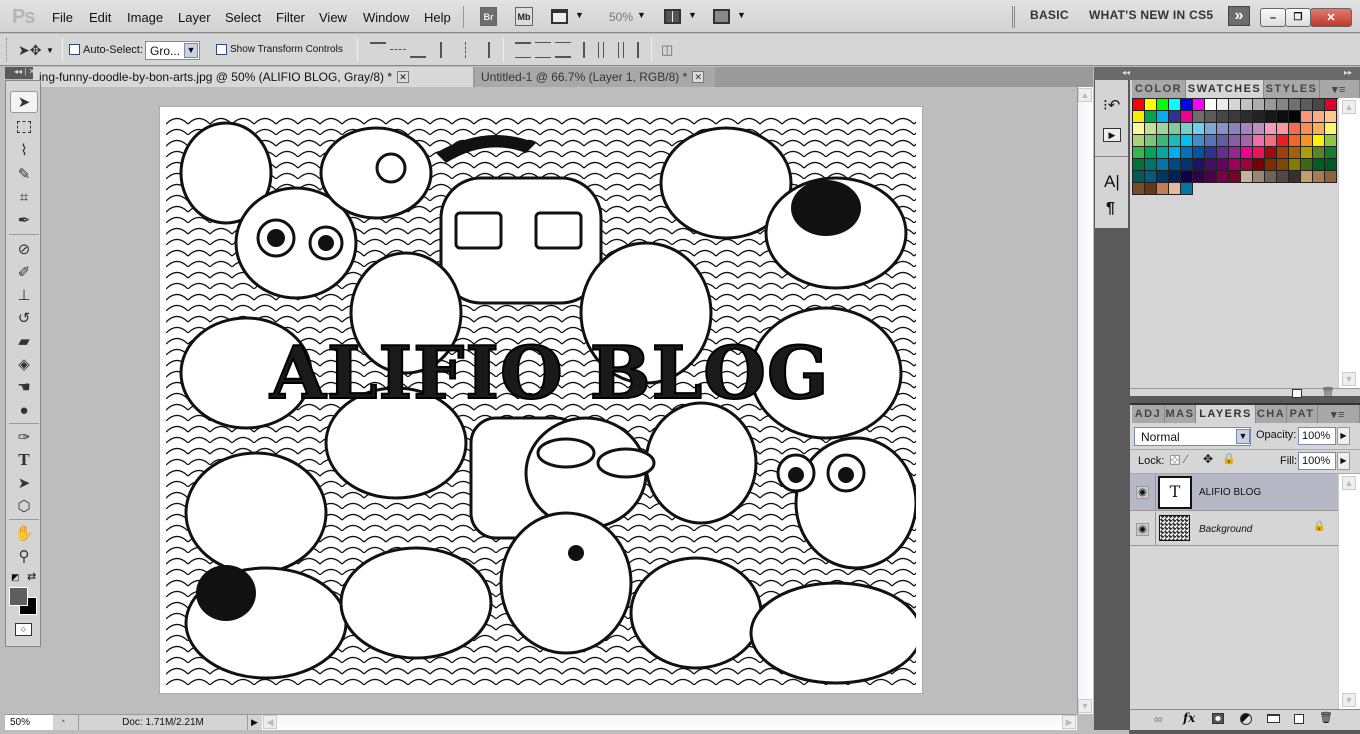 The height and width of the screenshot is (734, 1360). Describe the element at coordinates (1175, 460) in the screenshot. I see `lock-transparent-icon` at that location.